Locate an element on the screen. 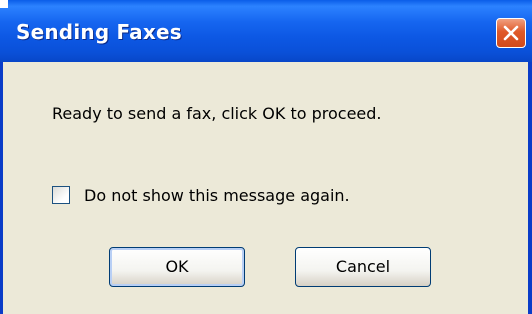 The image size is (532, 314). dont-show-again-label: Do not show this message again. is located at coordinates (217, 195).